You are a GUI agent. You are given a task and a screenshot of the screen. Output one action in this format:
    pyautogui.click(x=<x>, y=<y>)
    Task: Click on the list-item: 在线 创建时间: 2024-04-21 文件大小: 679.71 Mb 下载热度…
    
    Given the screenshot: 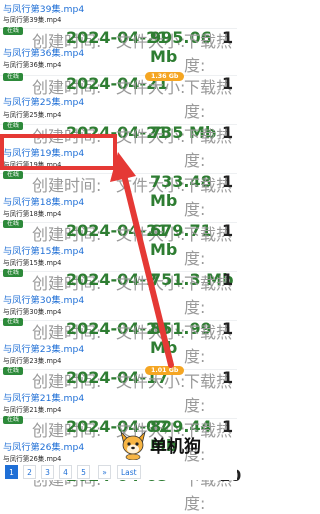 What is the action you would take?
    pyautogui.click(x=118, y=246)
    